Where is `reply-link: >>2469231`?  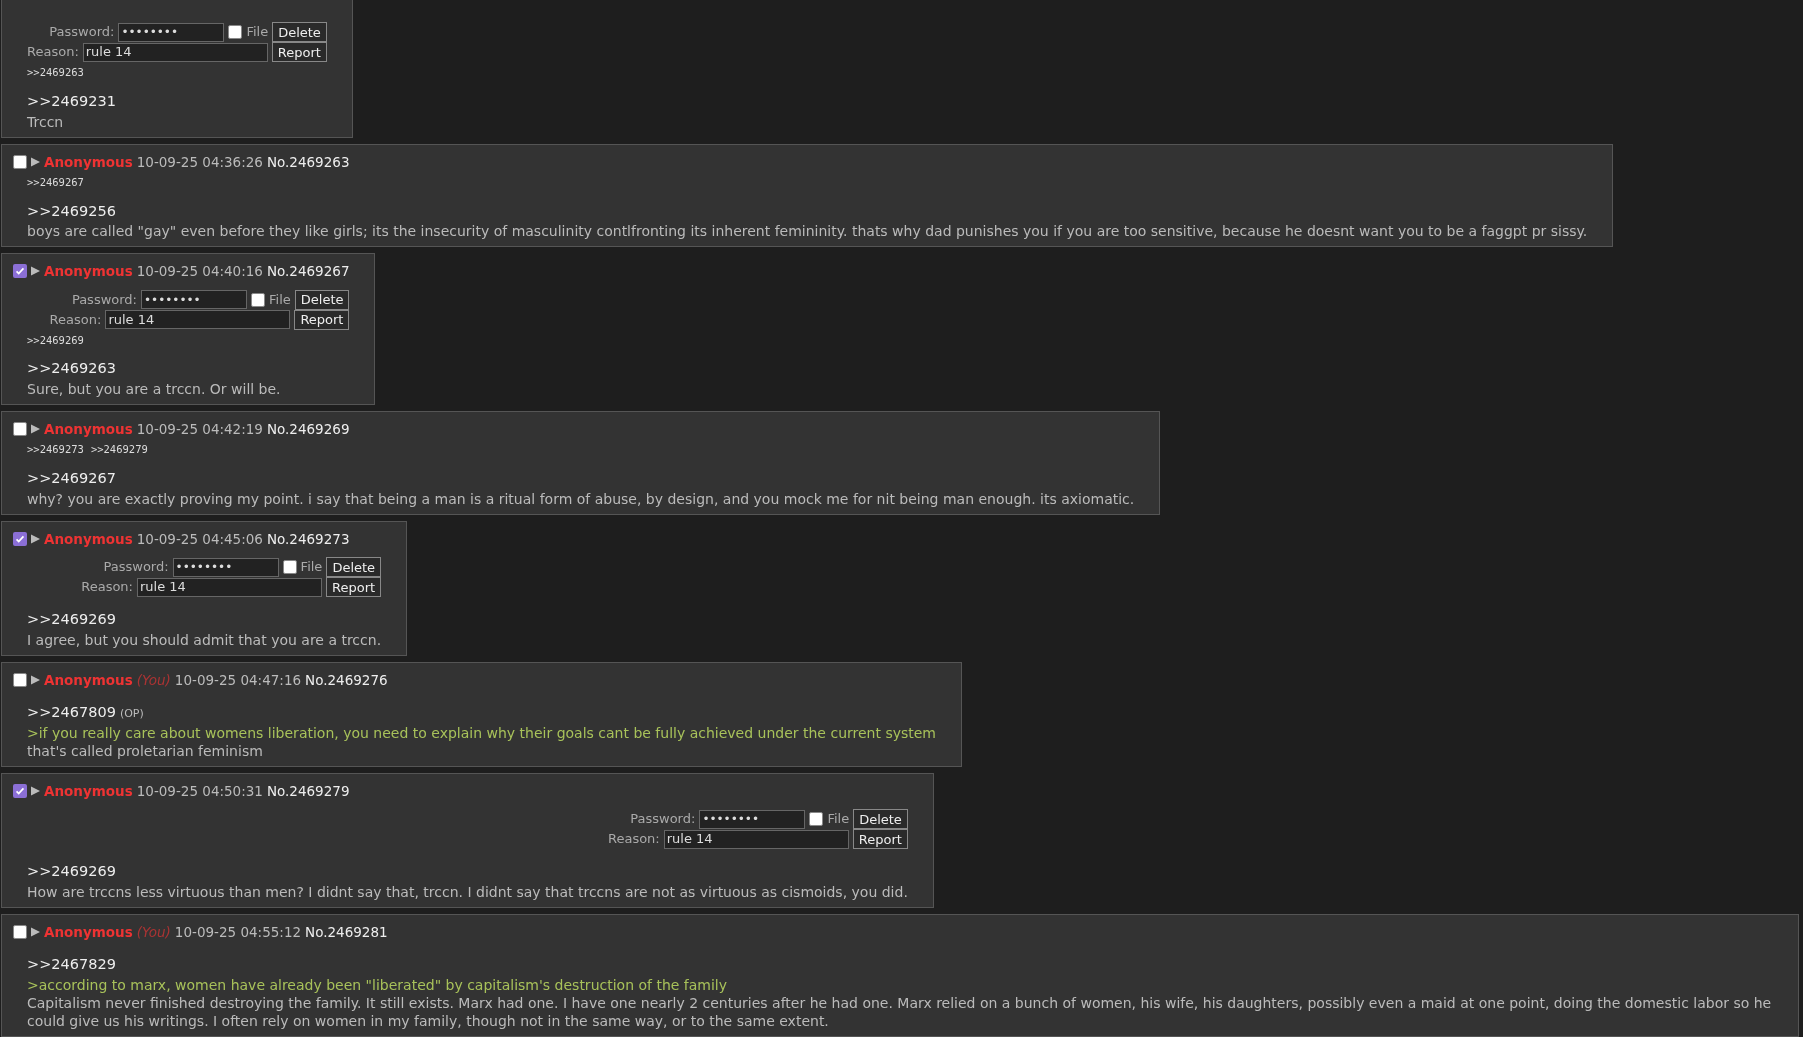
reply-link: >>2469231 is located at coordinates (71, 101).